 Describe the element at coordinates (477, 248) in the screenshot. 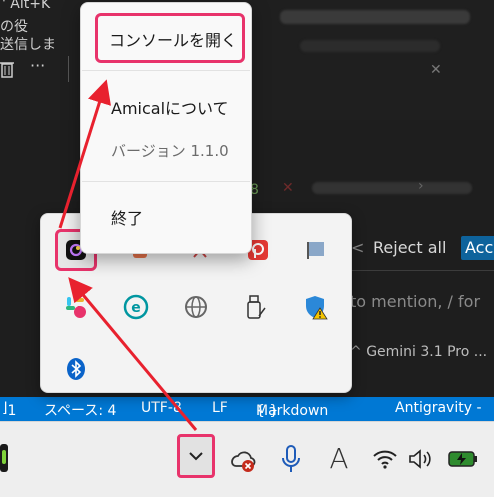

I see `accept-all-button: Acc` at that location.